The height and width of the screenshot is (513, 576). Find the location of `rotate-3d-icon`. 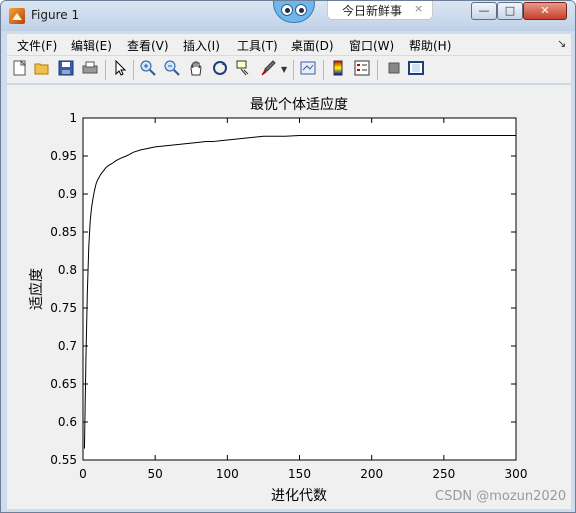

rotate-3d-icon is located at coordinates (220, 69).